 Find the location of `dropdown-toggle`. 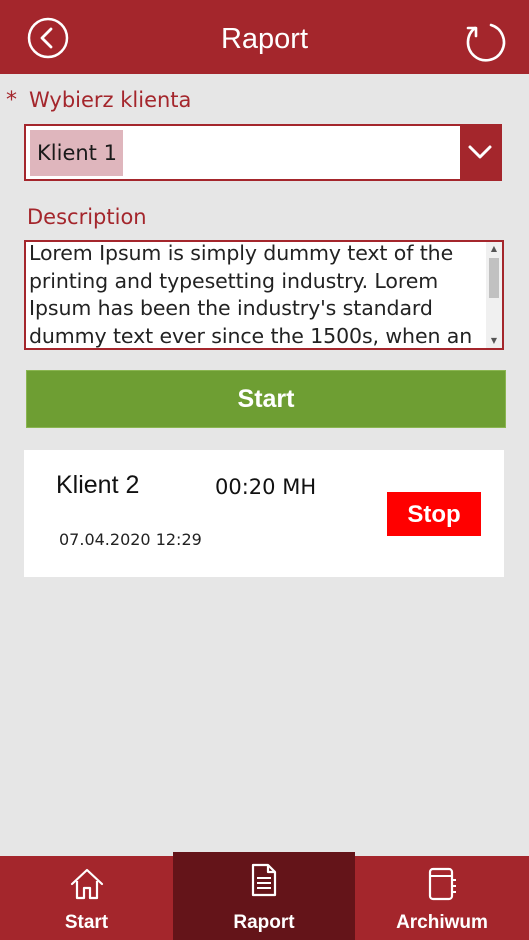

dropdown-toggle is located at coordinates (480, 152).